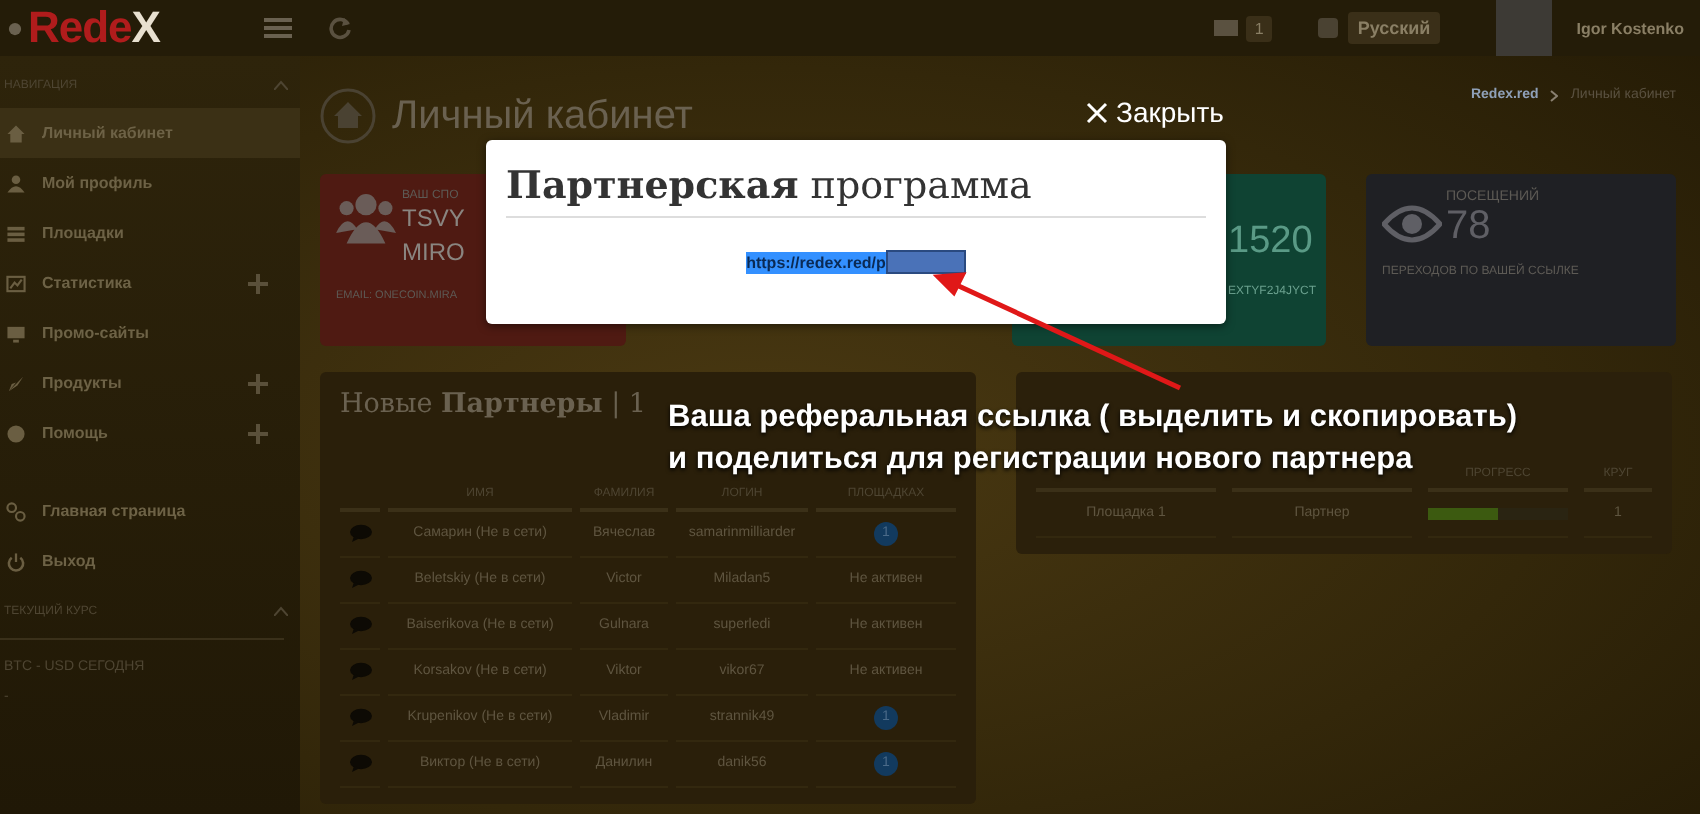 This screenshot has height=814, width=1700. Describe the element at coordinates (1524, 28) in the screenshot. I see `avatar-photo-placeholder` at that location.